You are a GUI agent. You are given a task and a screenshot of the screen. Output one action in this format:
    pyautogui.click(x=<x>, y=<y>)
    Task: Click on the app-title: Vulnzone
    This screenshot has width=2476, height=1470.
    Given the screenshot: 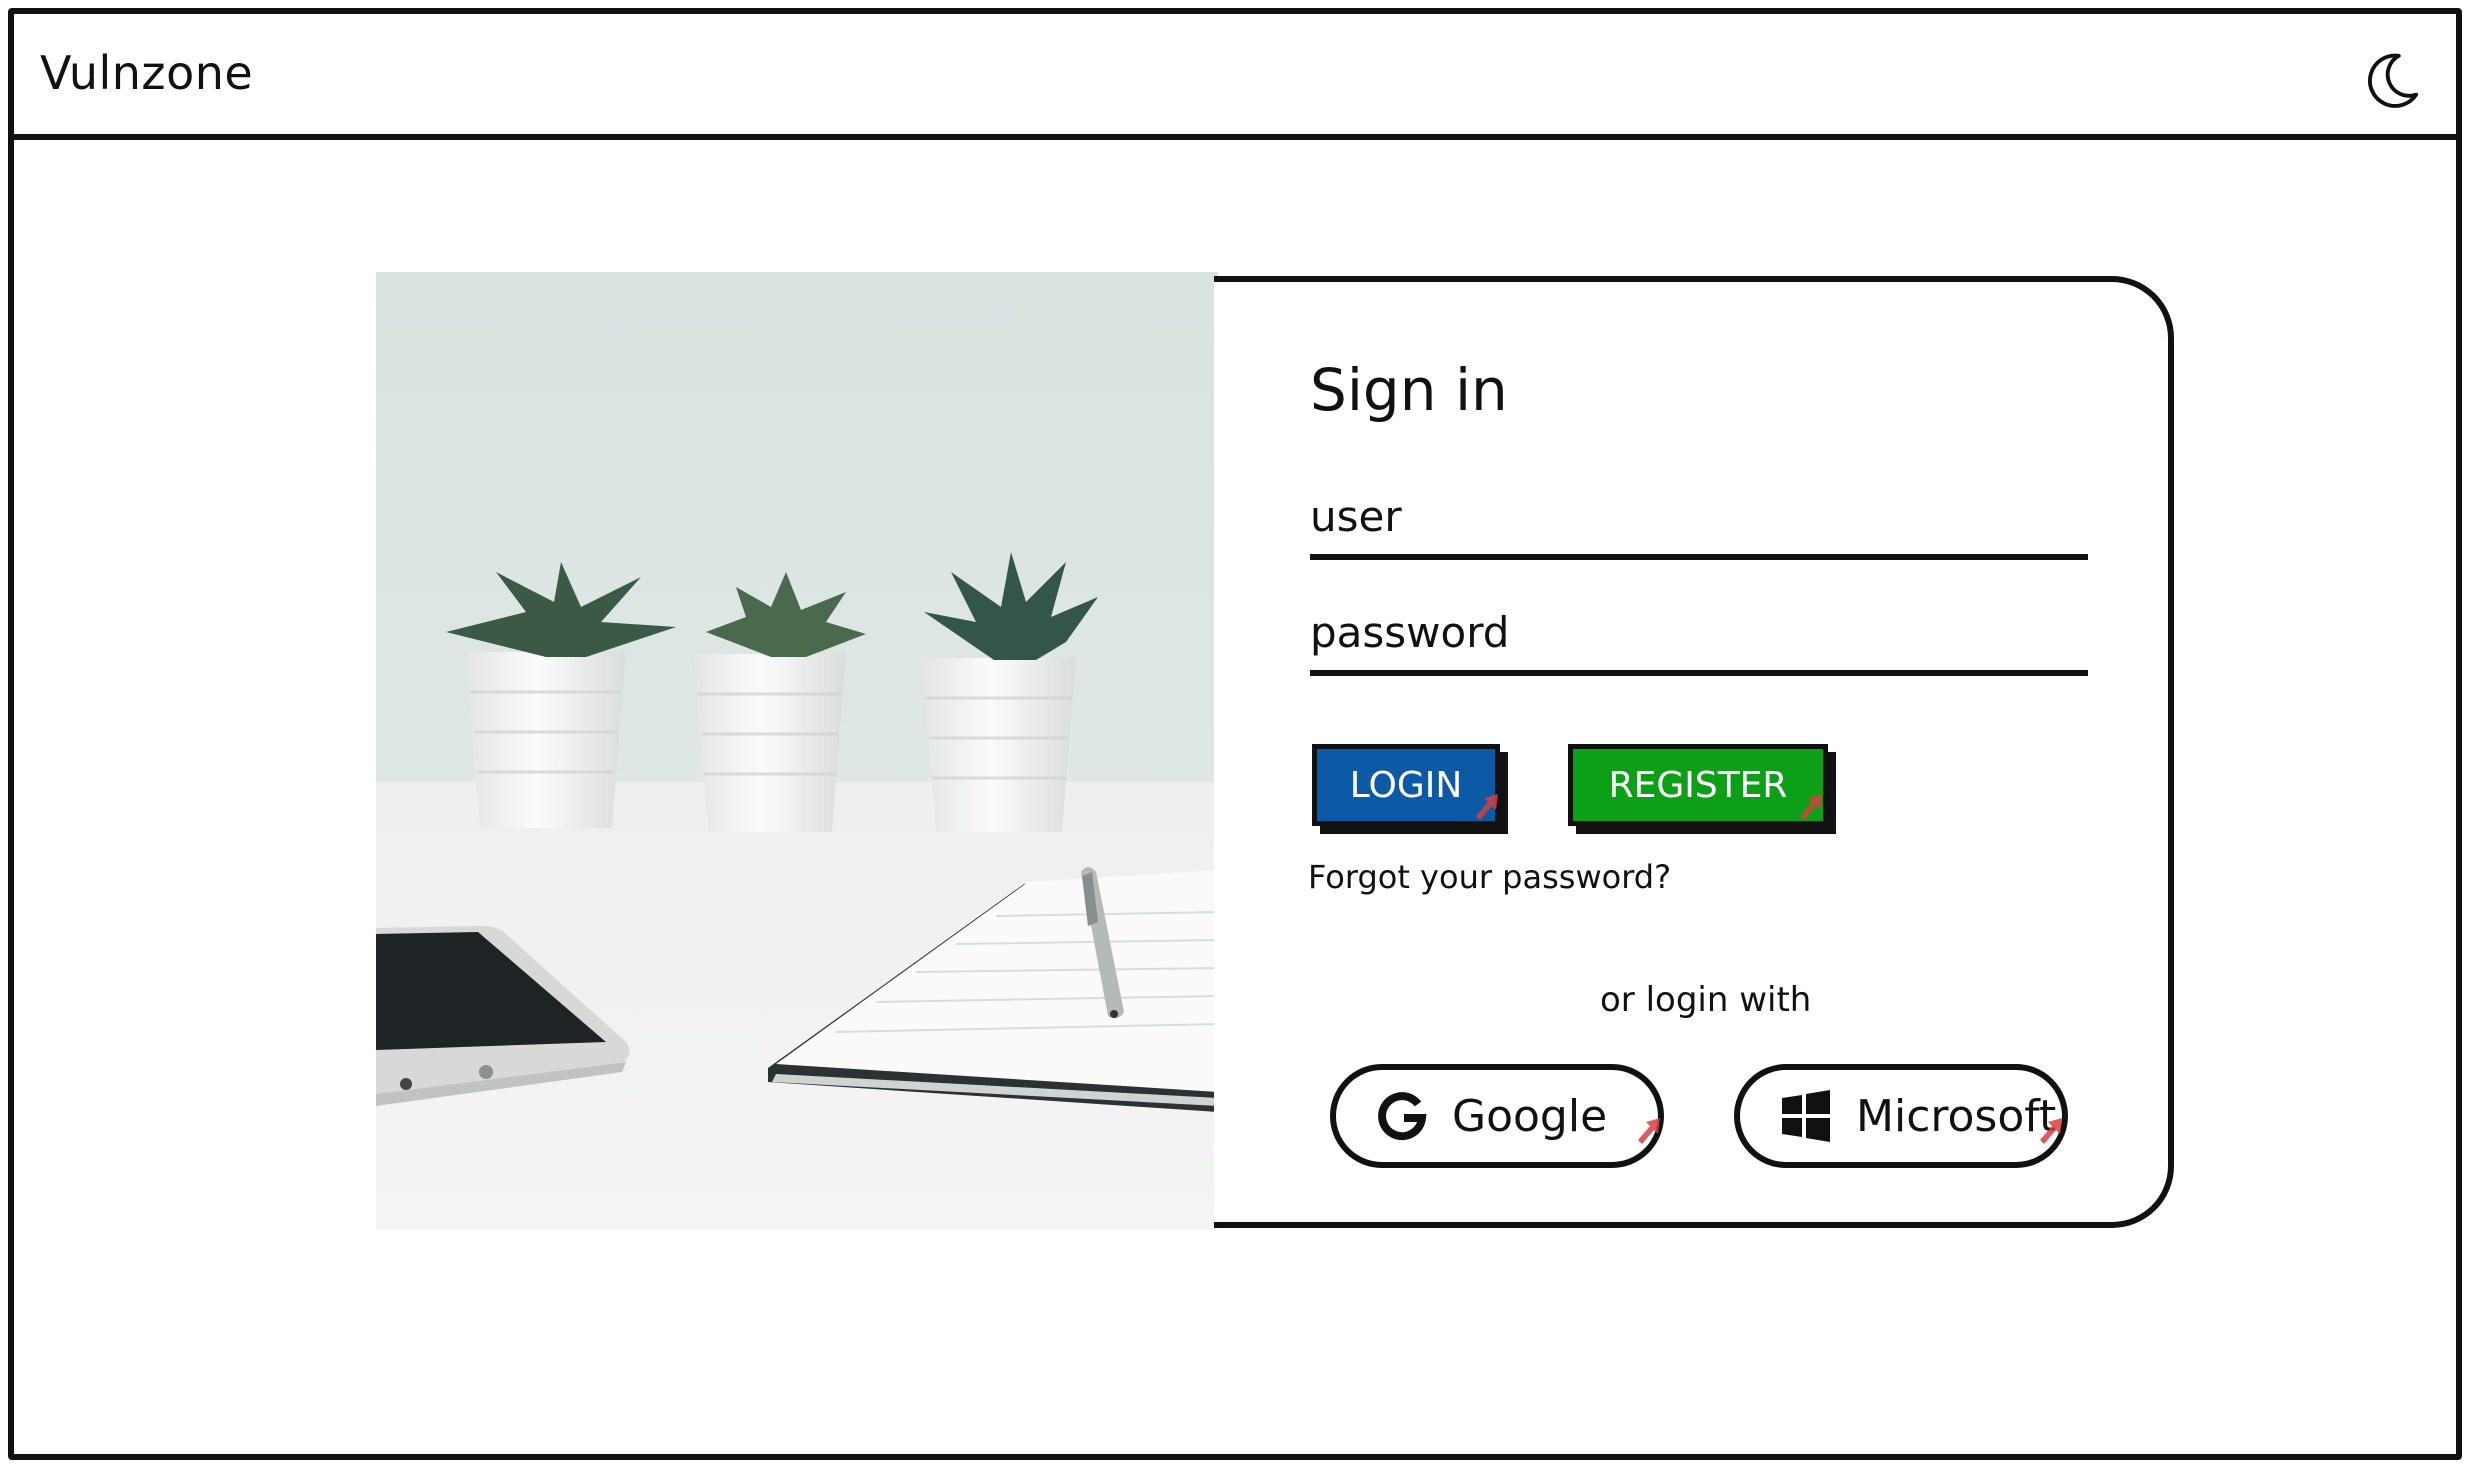 What is the action you would take?
    pyautogui.click(x=147, y=73)
    